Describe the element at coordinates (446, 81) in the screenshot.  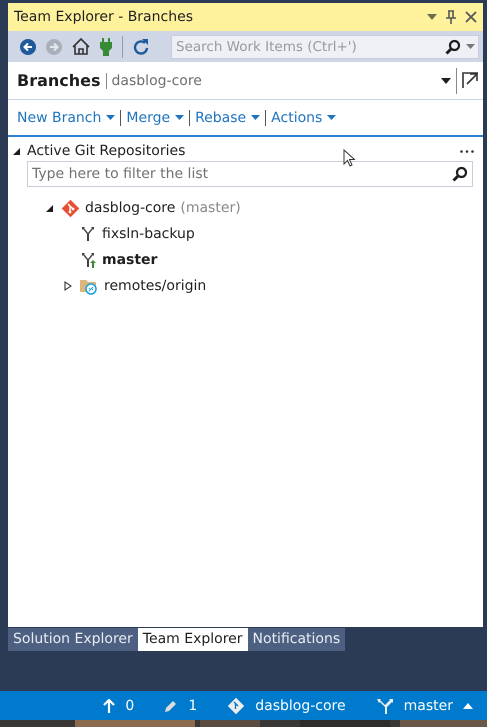
I see `dropdown-icon` at that location.